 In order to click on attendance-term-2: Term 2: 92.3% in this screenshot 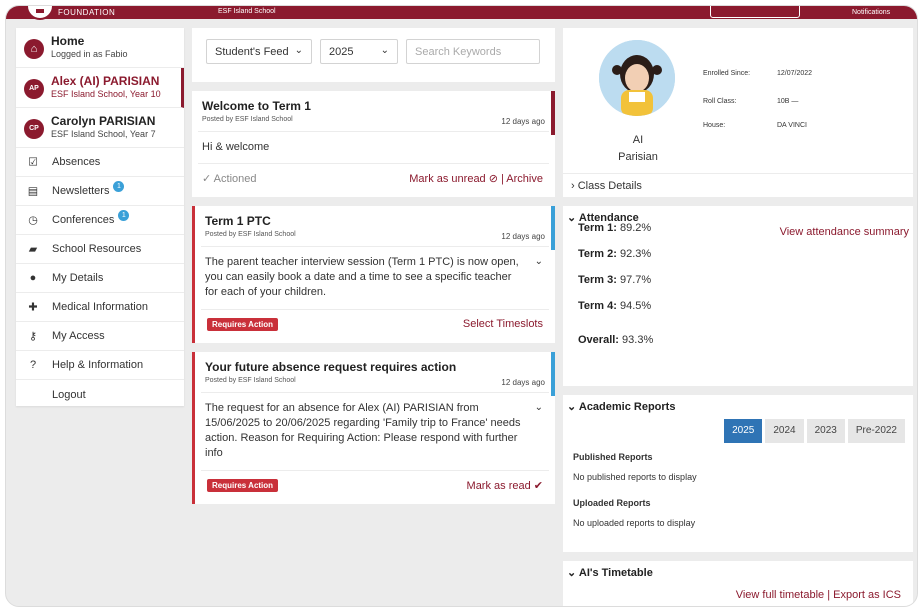, I will do `click(738, 261)`.